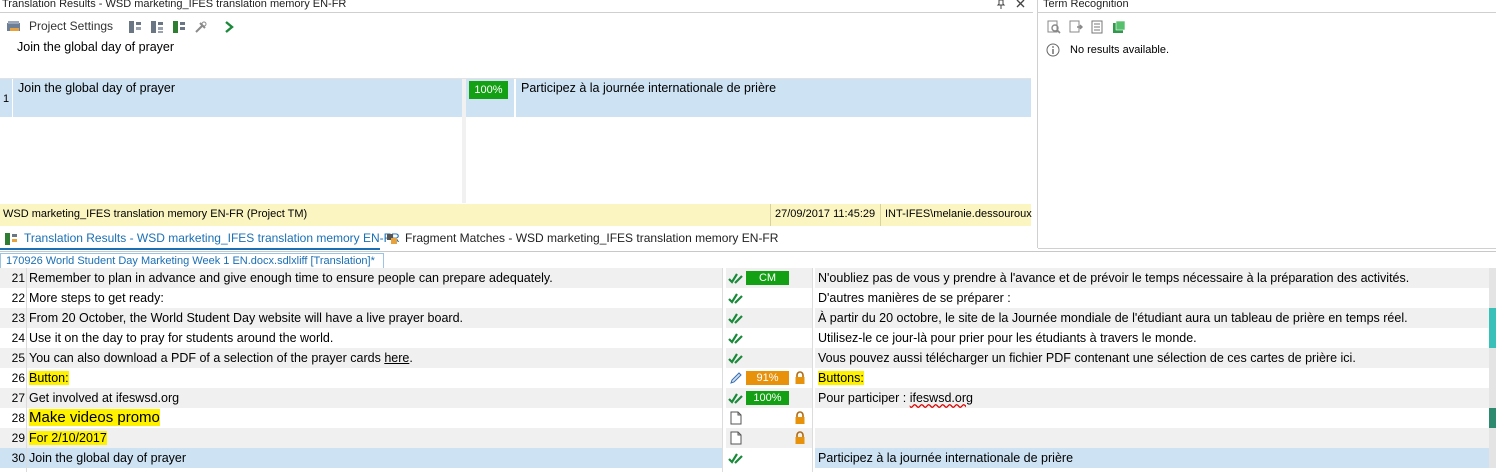  Describe the element at coordinates (490, 98) in the screenshot. I see `result-score-cell: 100%` at that location.